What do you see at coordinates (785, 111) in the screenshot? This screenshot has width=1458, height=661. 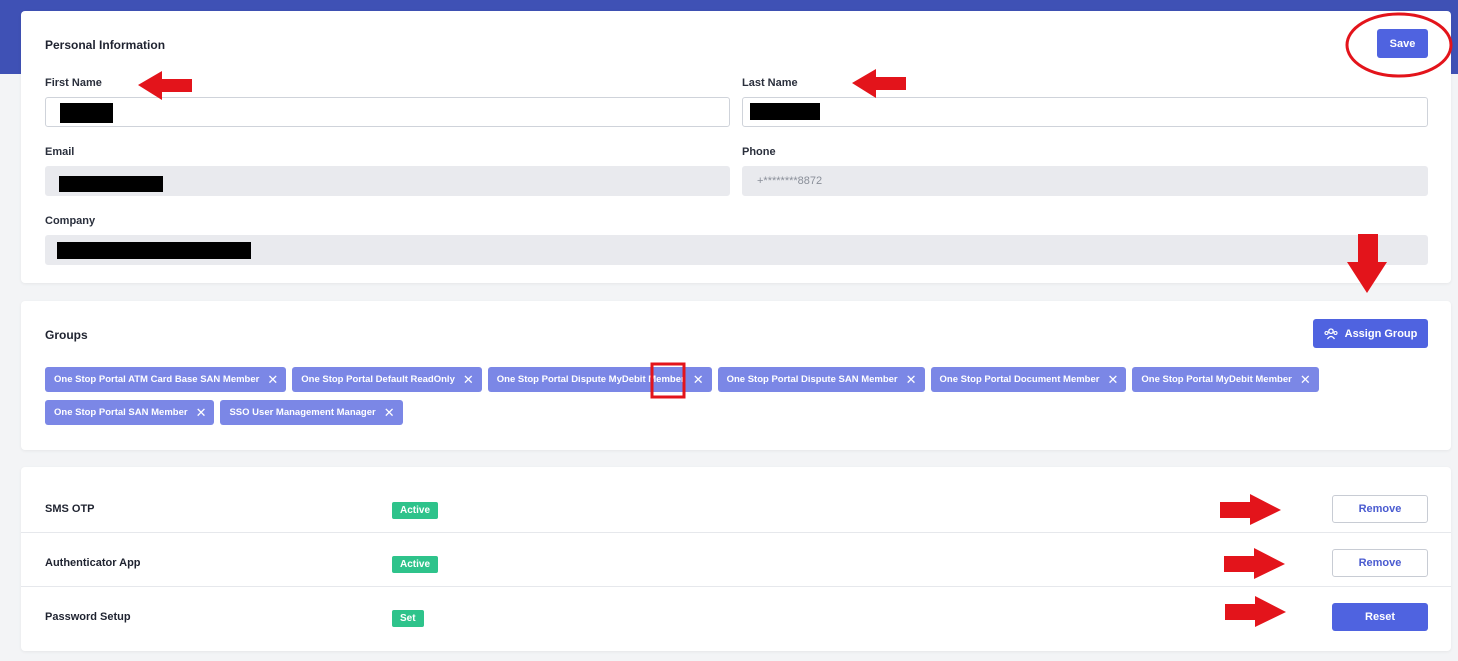 I see `redacted-last-name` at bounding box center [785, 111].